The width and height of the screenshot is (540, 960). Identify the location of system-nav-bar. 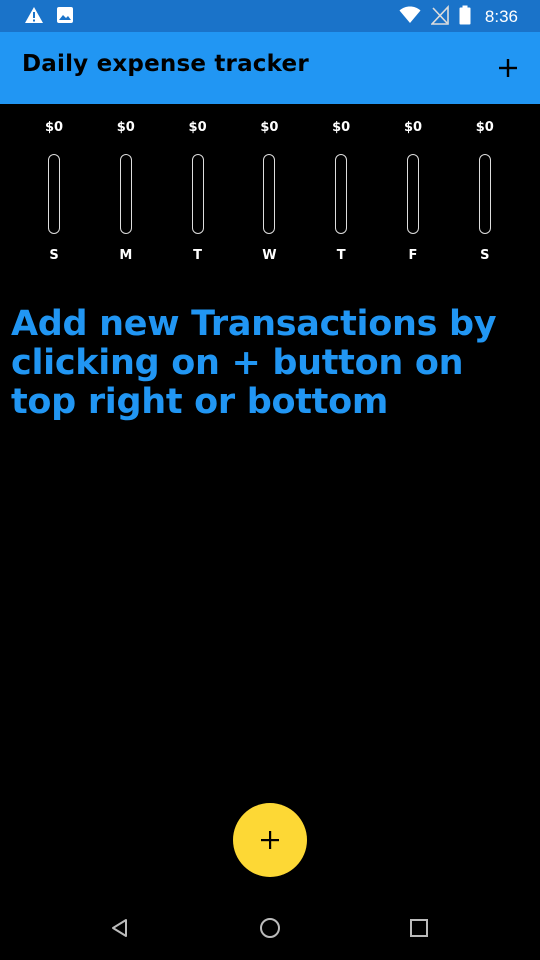
(270, 928).